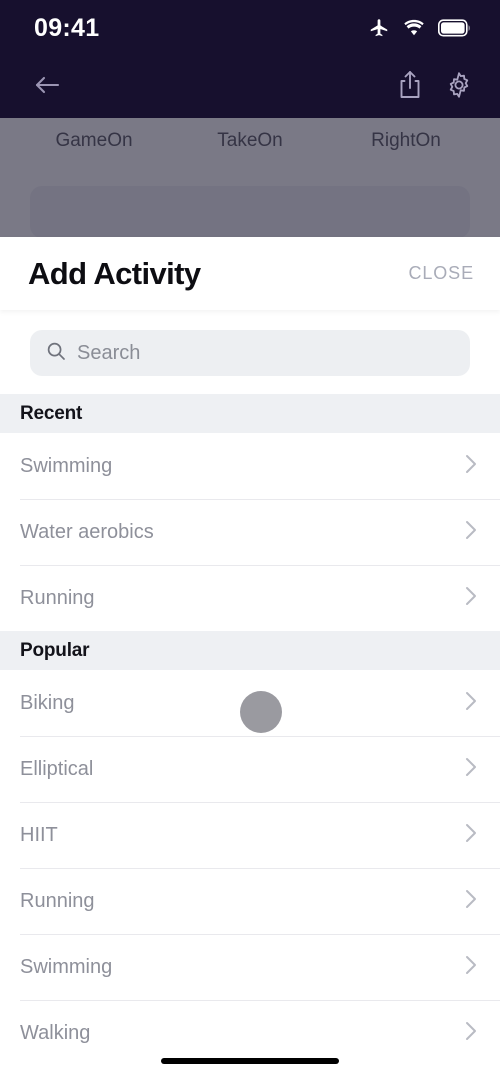 This screenshot has width=500, height=1080. I want to click on list-item-label: Water aerobics, so click(87, 531).